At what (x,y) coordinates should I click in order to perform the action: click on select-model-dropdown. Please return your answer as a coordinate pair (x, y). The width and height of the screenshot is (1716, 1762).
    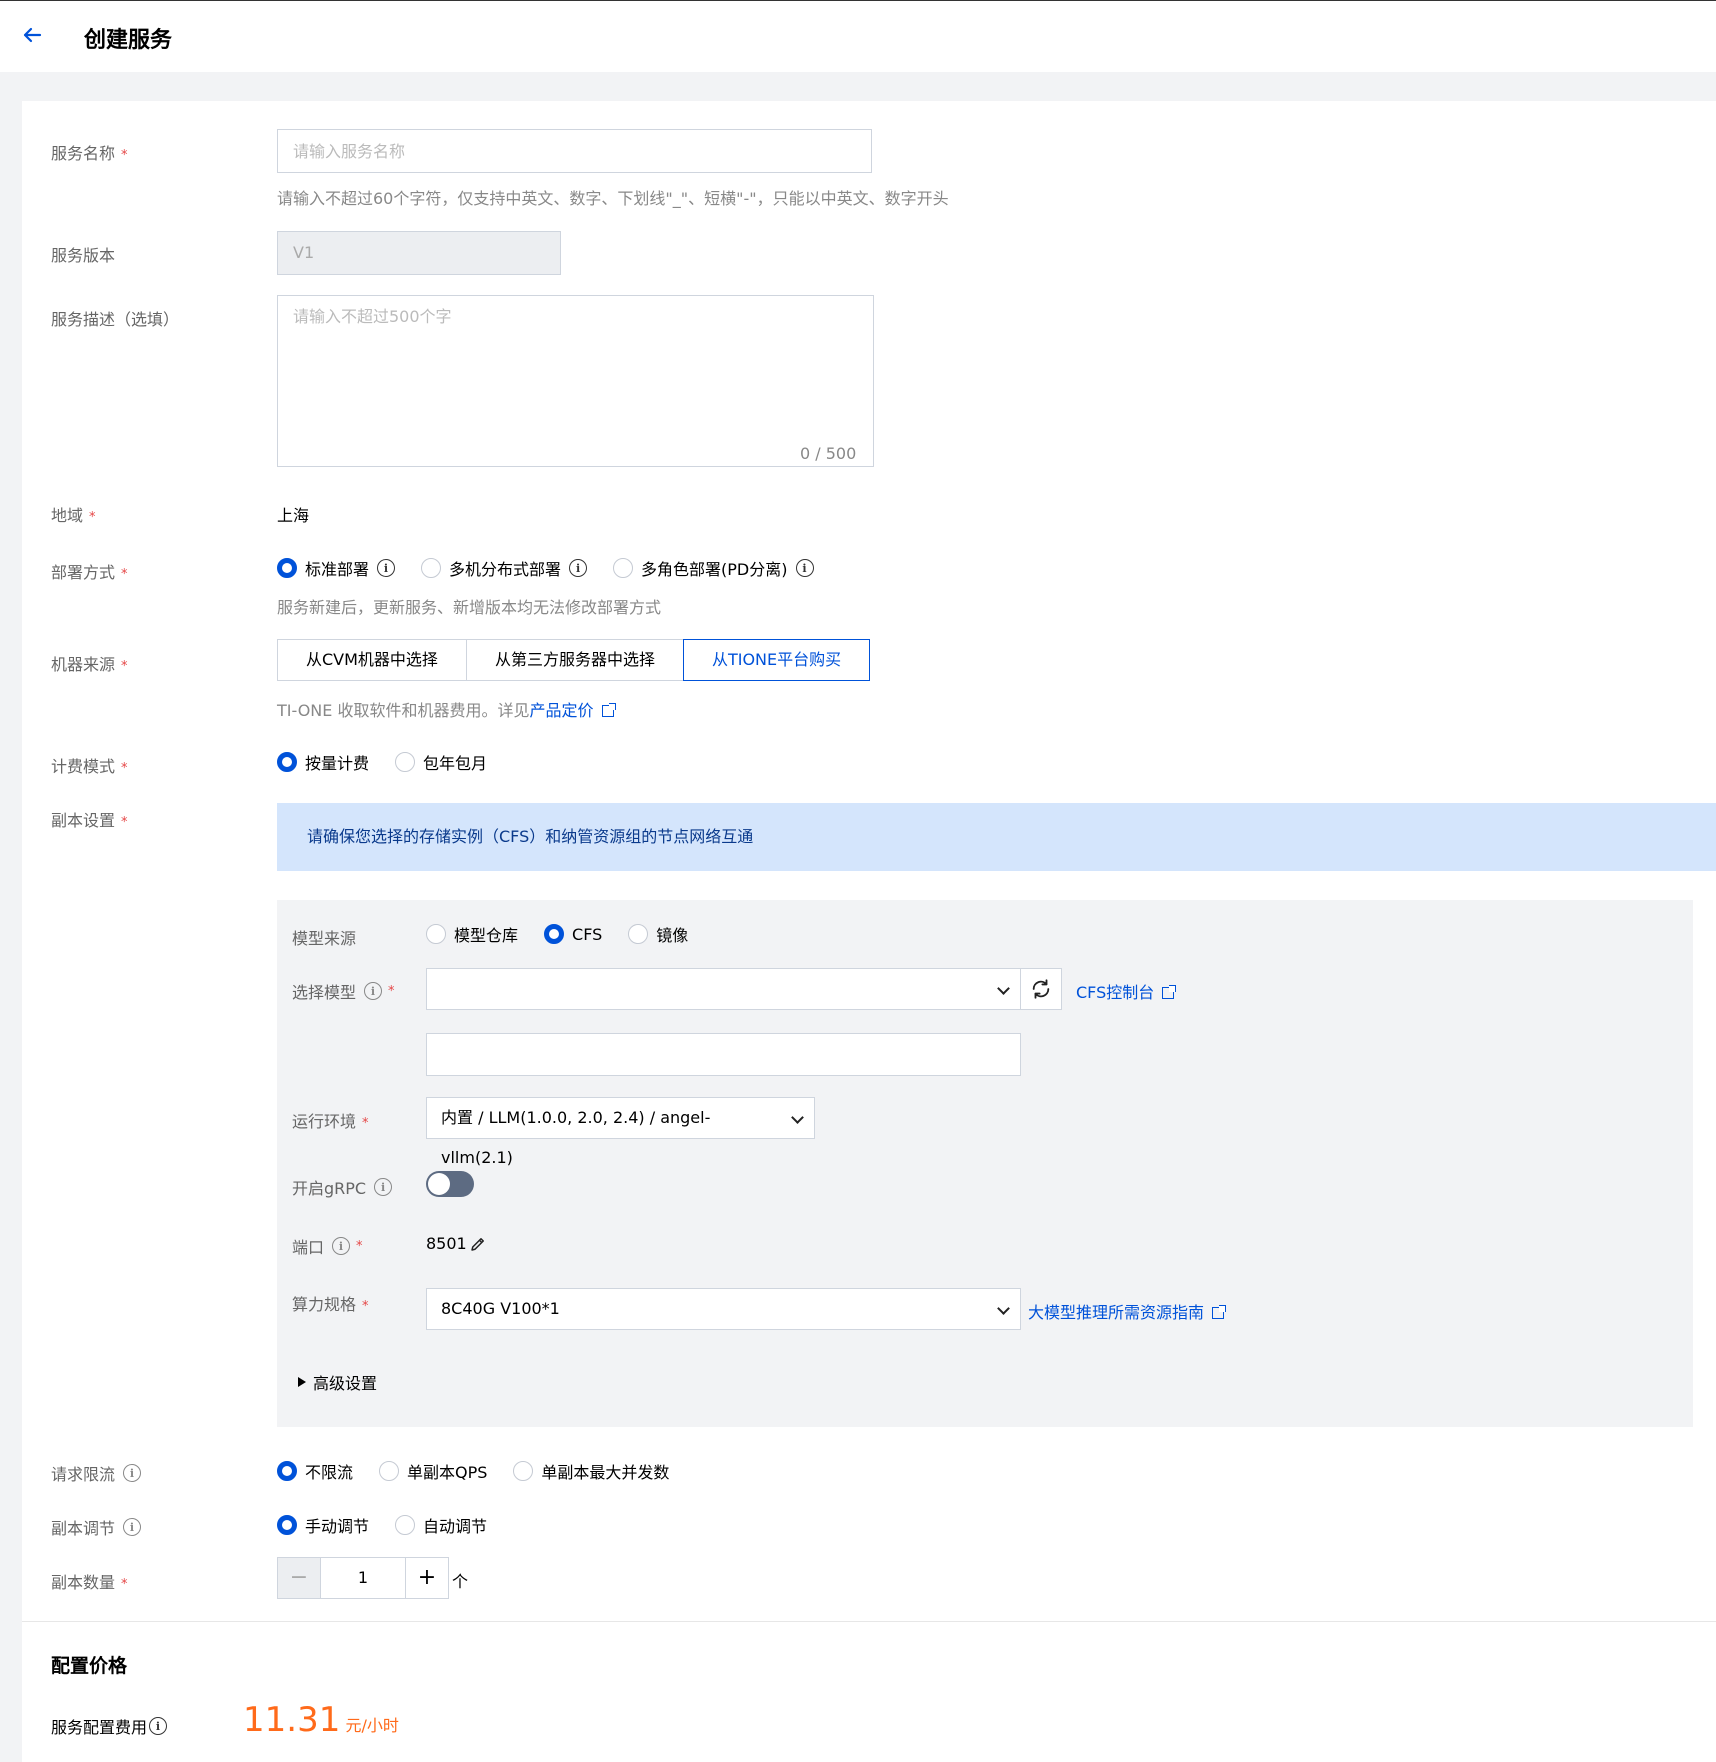
    Looking at the image, I should click on (723, 989).